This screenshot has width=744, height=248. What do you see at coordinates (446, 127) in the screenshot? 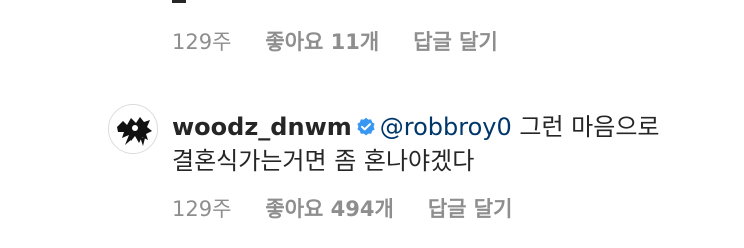
I see `comment-mention-link: @robbroy0` at bounding box center [446, 127].